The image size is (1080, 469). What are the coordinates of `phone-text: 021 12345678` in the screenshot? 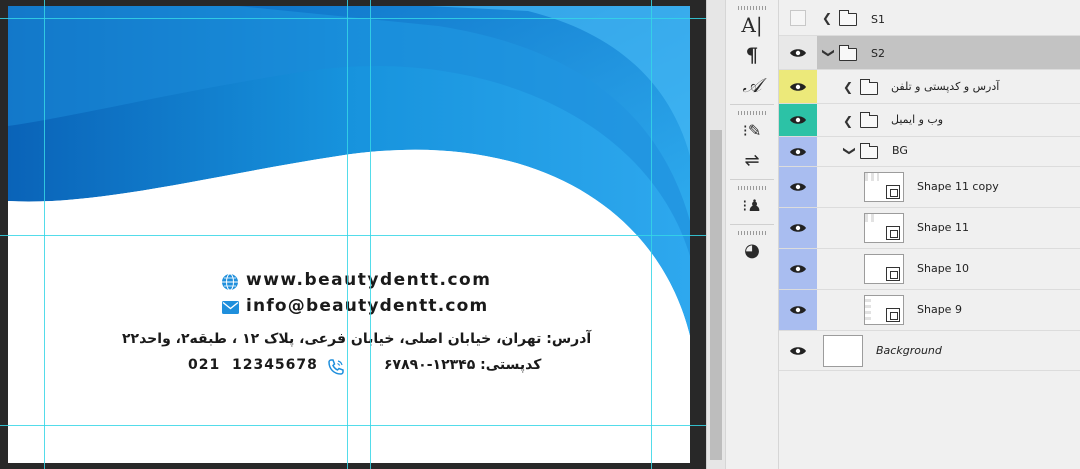 It's located at (253, 365).